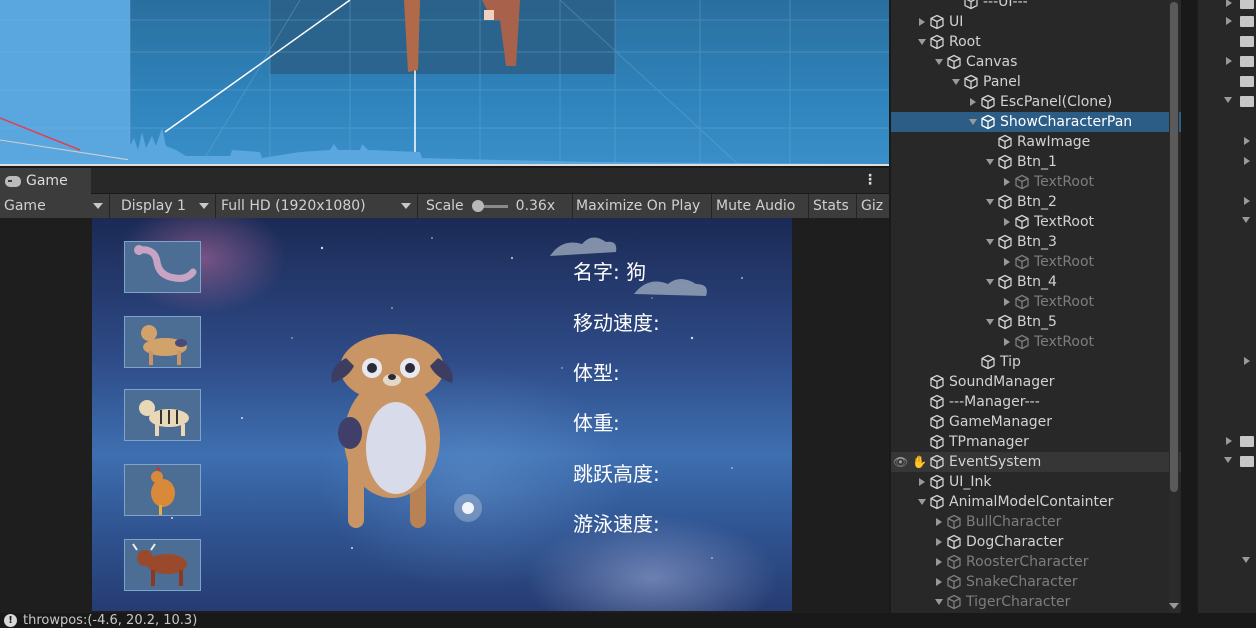 The height and width of the screenshot is (628, 1256). What do you see at coordinates (1036, 22) in the screenshot?
I see `hierarchy-item: UI` at bounding box center [1036, 22].